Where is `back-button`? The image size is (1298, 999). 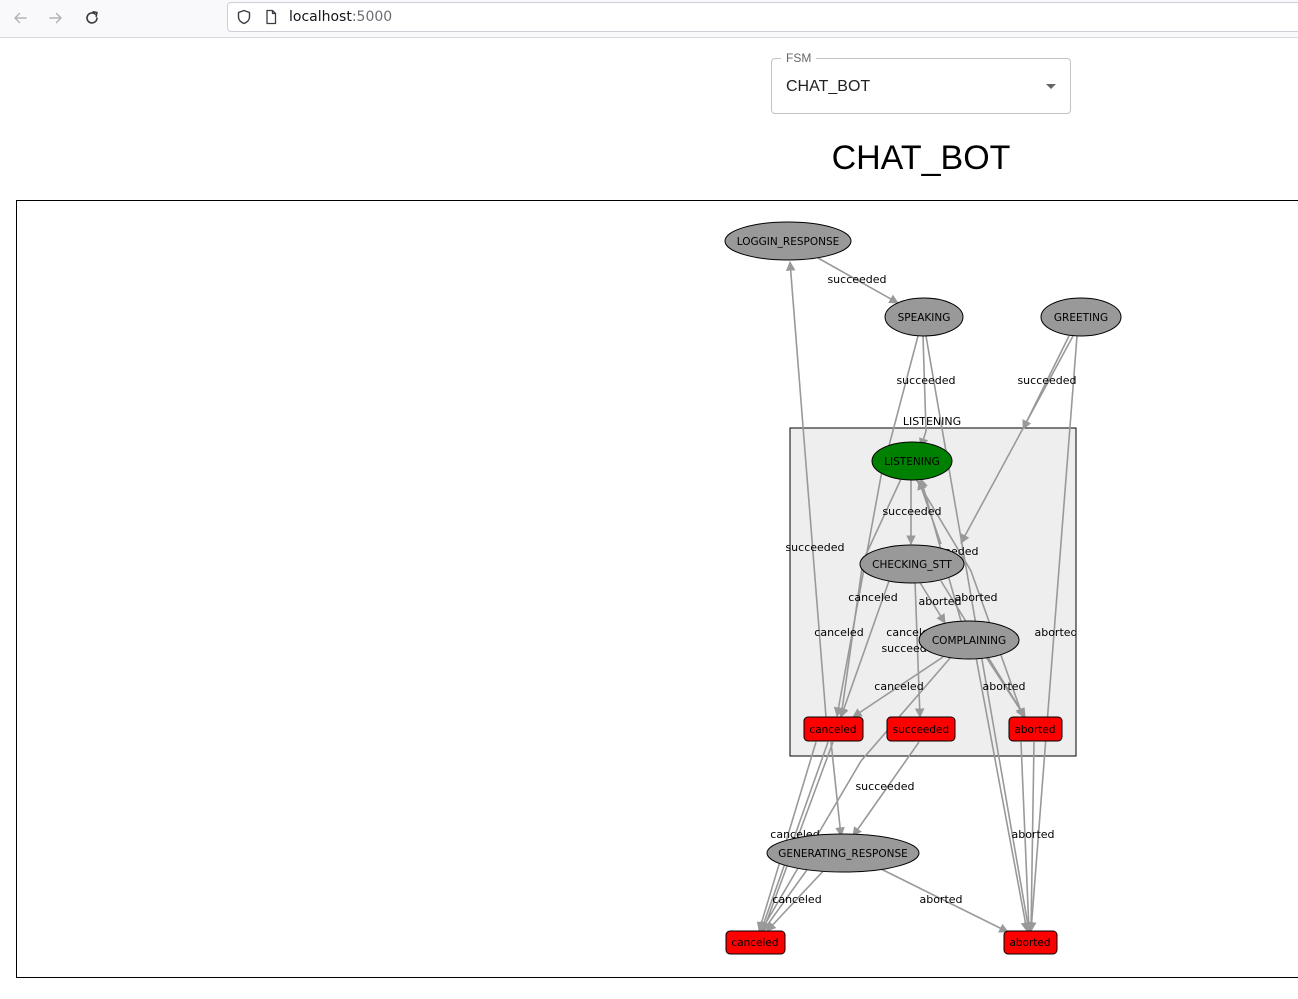
back-button is located at coordinates (20, 18).